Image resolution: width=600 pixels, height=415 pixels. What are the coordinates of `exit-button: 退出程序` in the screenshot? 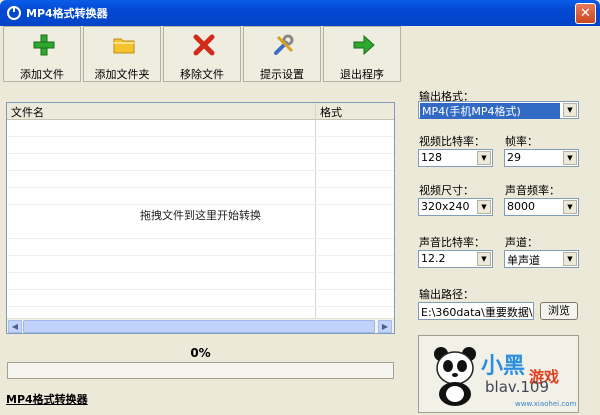 It's located at (362, 54).